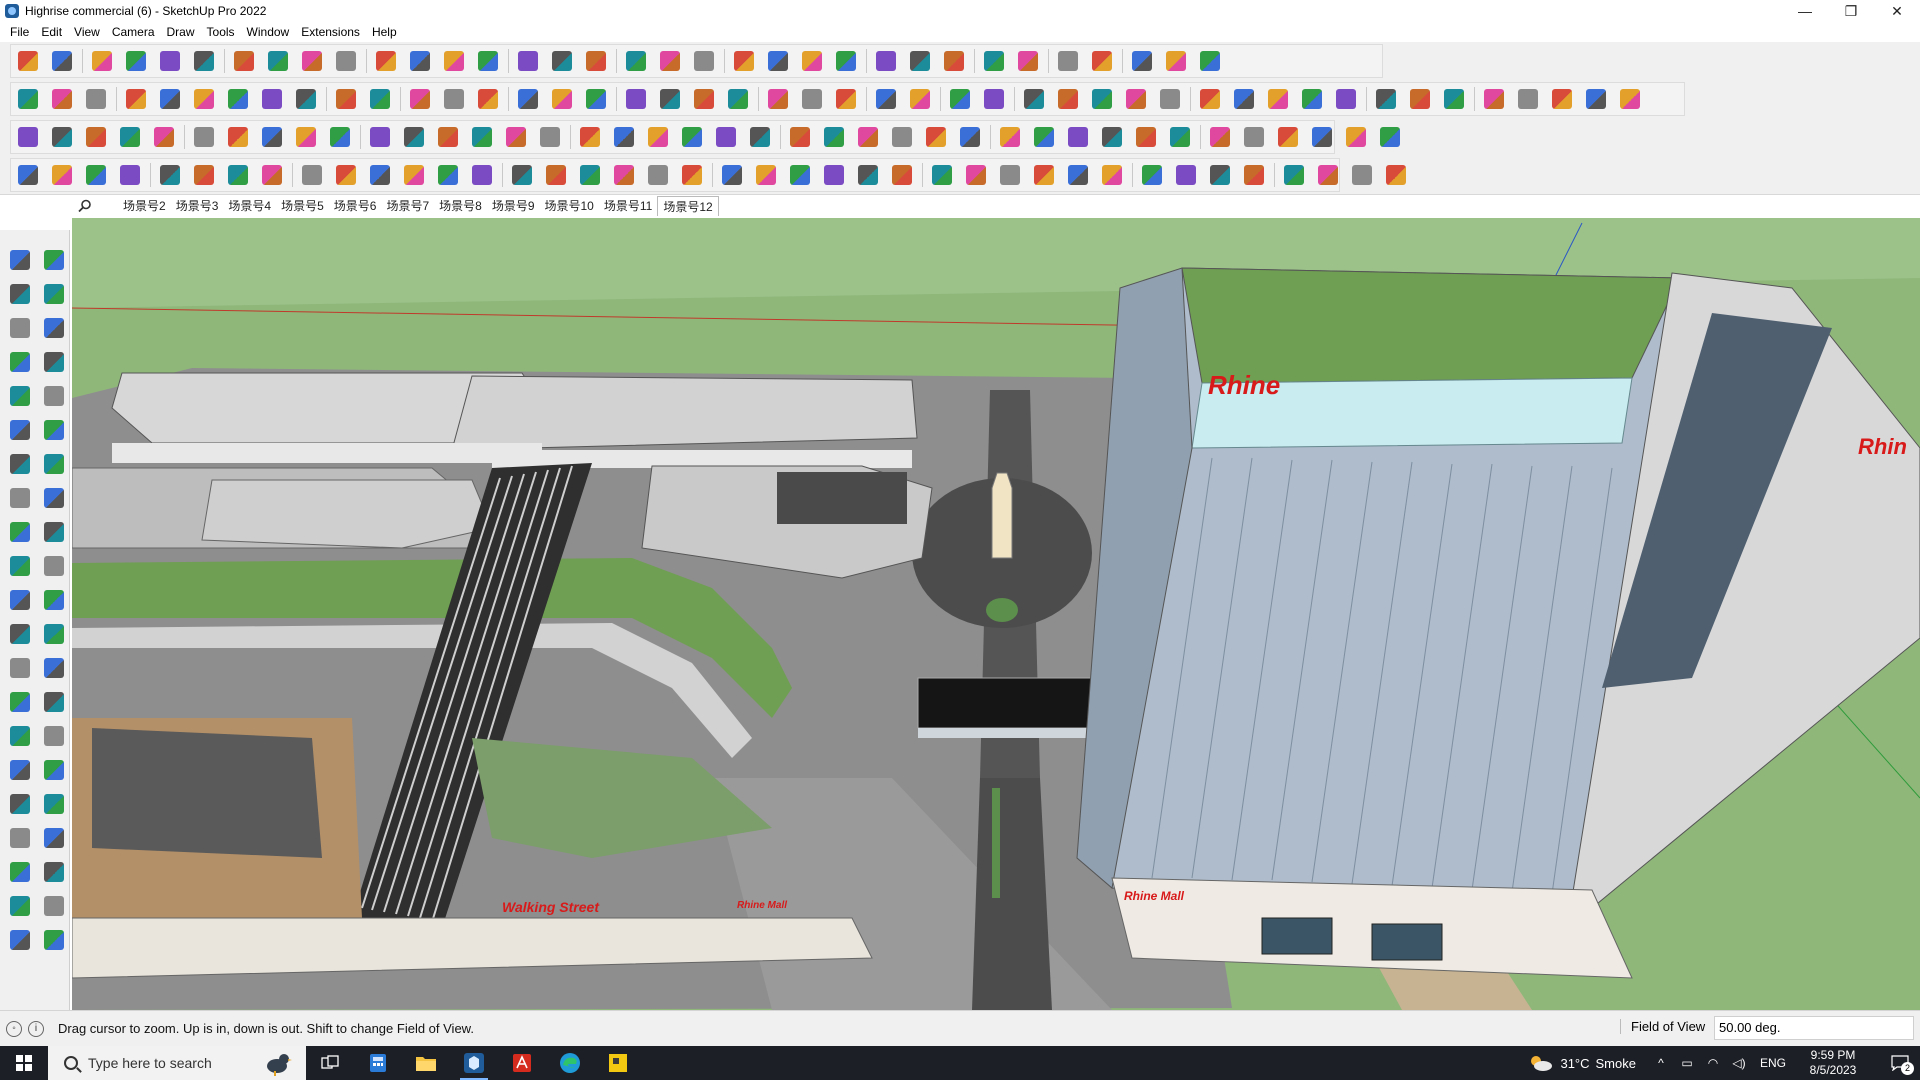 The width and height of the screenshot is (1920, 1080). Describe the element at coordinates (221, 32) in the screenshot. I see `menu-tools: Tools` at that location.